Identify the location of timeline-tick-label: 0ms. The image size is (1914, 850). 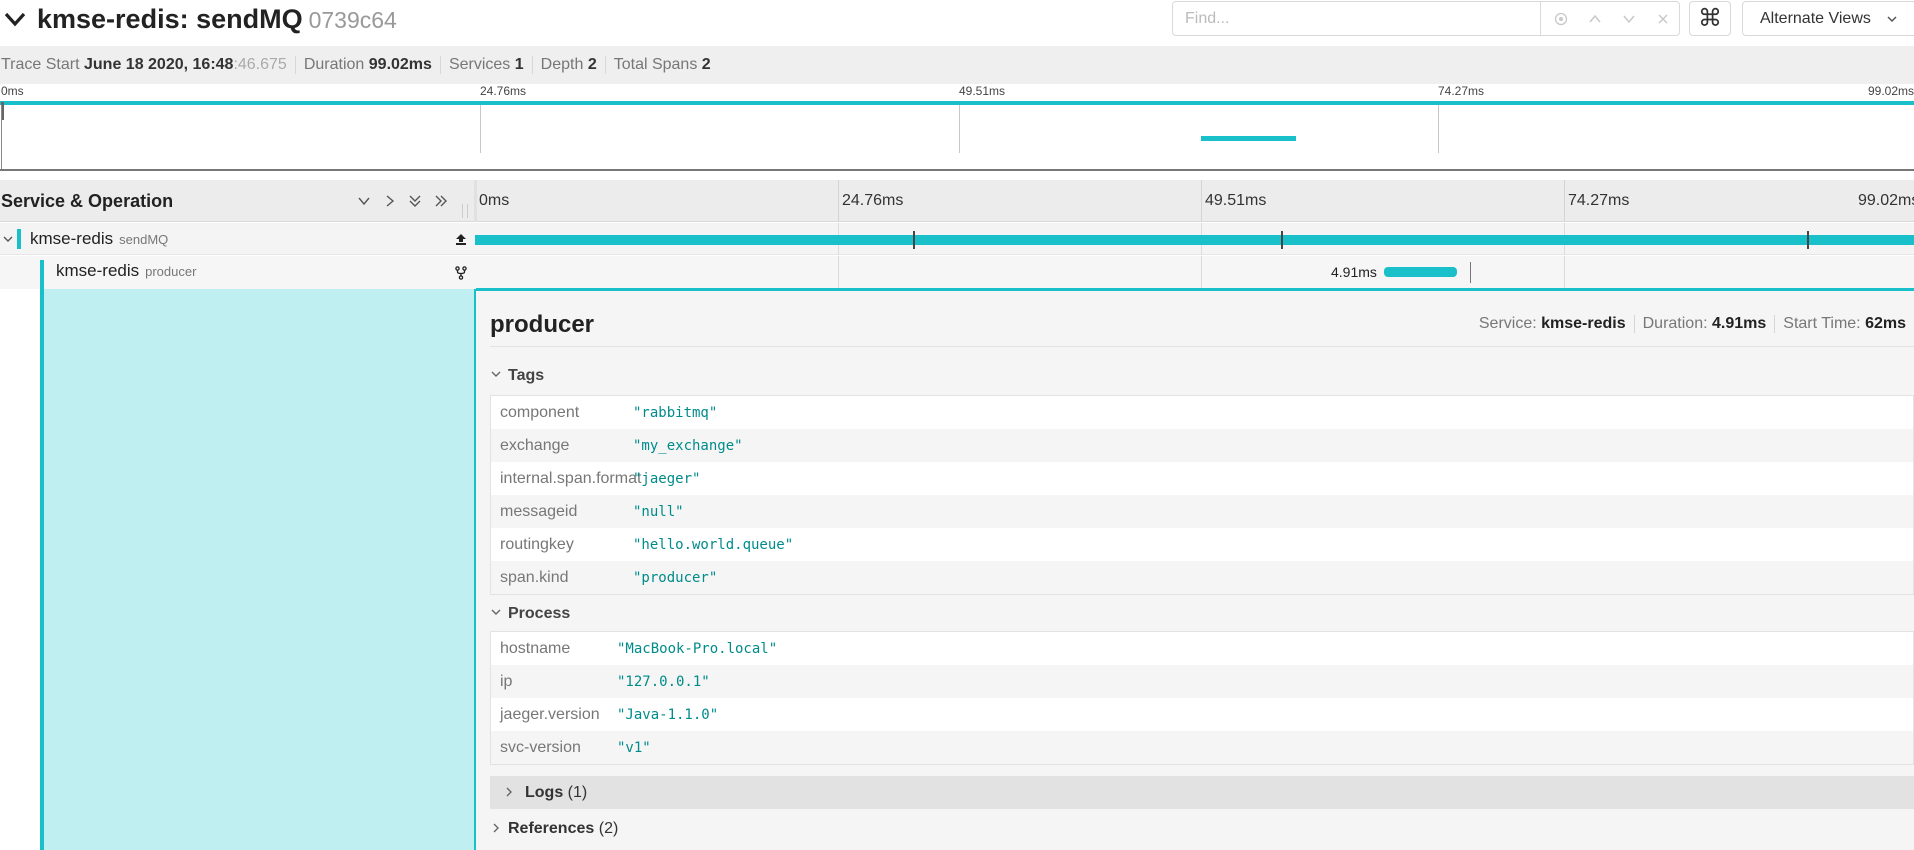
(494, 200).